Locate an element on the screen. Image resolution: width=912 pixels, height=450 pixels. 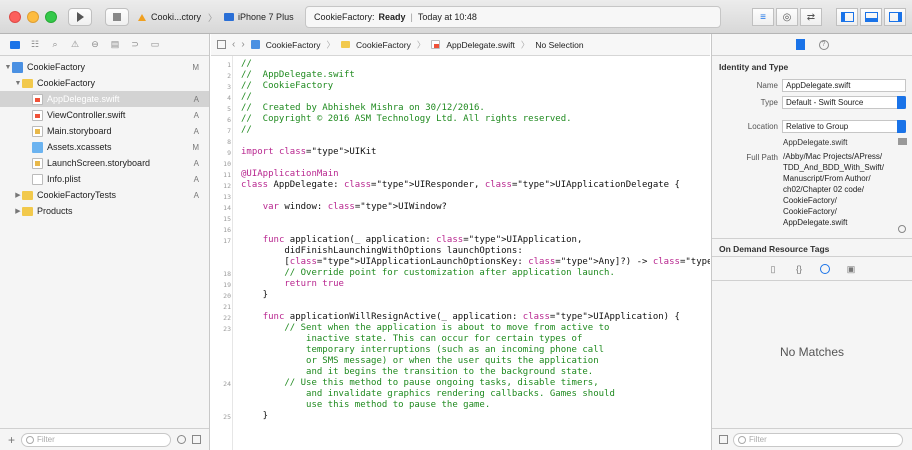
line-number: 22 is located at coordinates (227, 318).